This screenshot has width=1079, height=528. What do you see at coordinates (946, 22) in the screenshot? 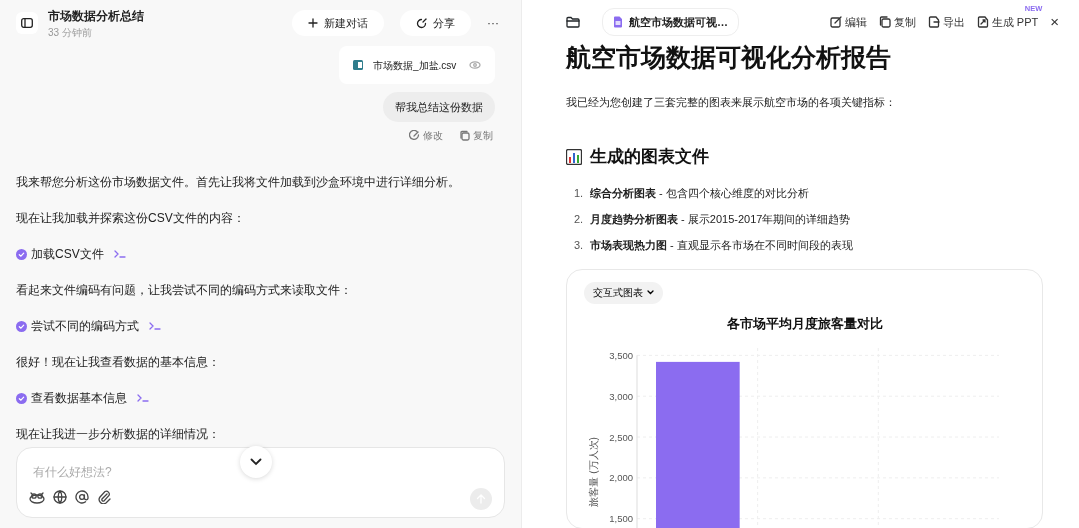
I see `export-button: 导出` at bounding box center [946, 22].